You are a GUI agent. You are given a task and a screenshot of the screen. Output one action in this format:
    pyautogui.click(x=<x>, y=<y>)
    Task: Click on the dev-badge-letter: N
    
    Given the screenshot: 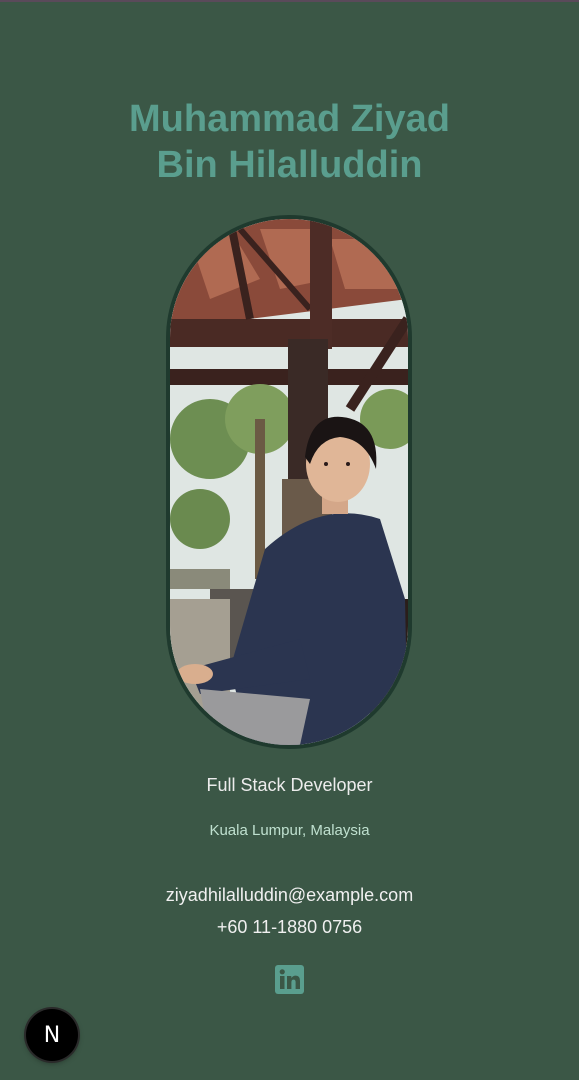 What is the action you would take?
    pyautogui.click(x=52, y=1035)
    